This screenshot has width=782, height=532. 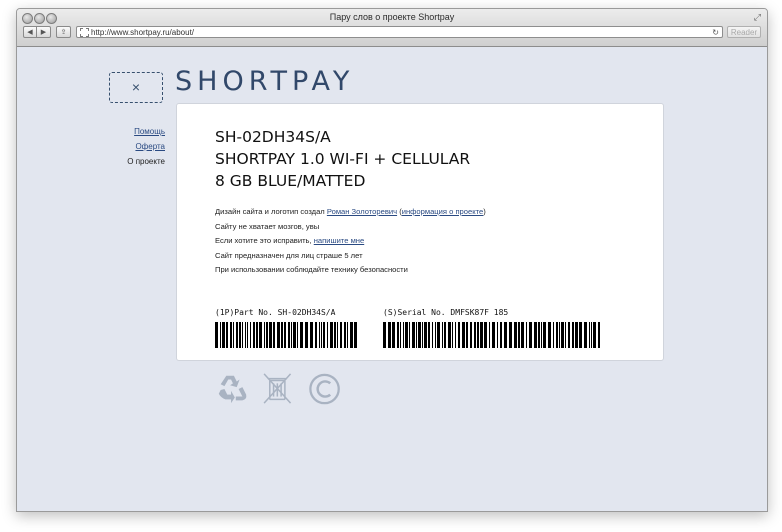 I want to click on credits-prefix: Дизайн сайта и логотип создал, so click(x=271, y=211).